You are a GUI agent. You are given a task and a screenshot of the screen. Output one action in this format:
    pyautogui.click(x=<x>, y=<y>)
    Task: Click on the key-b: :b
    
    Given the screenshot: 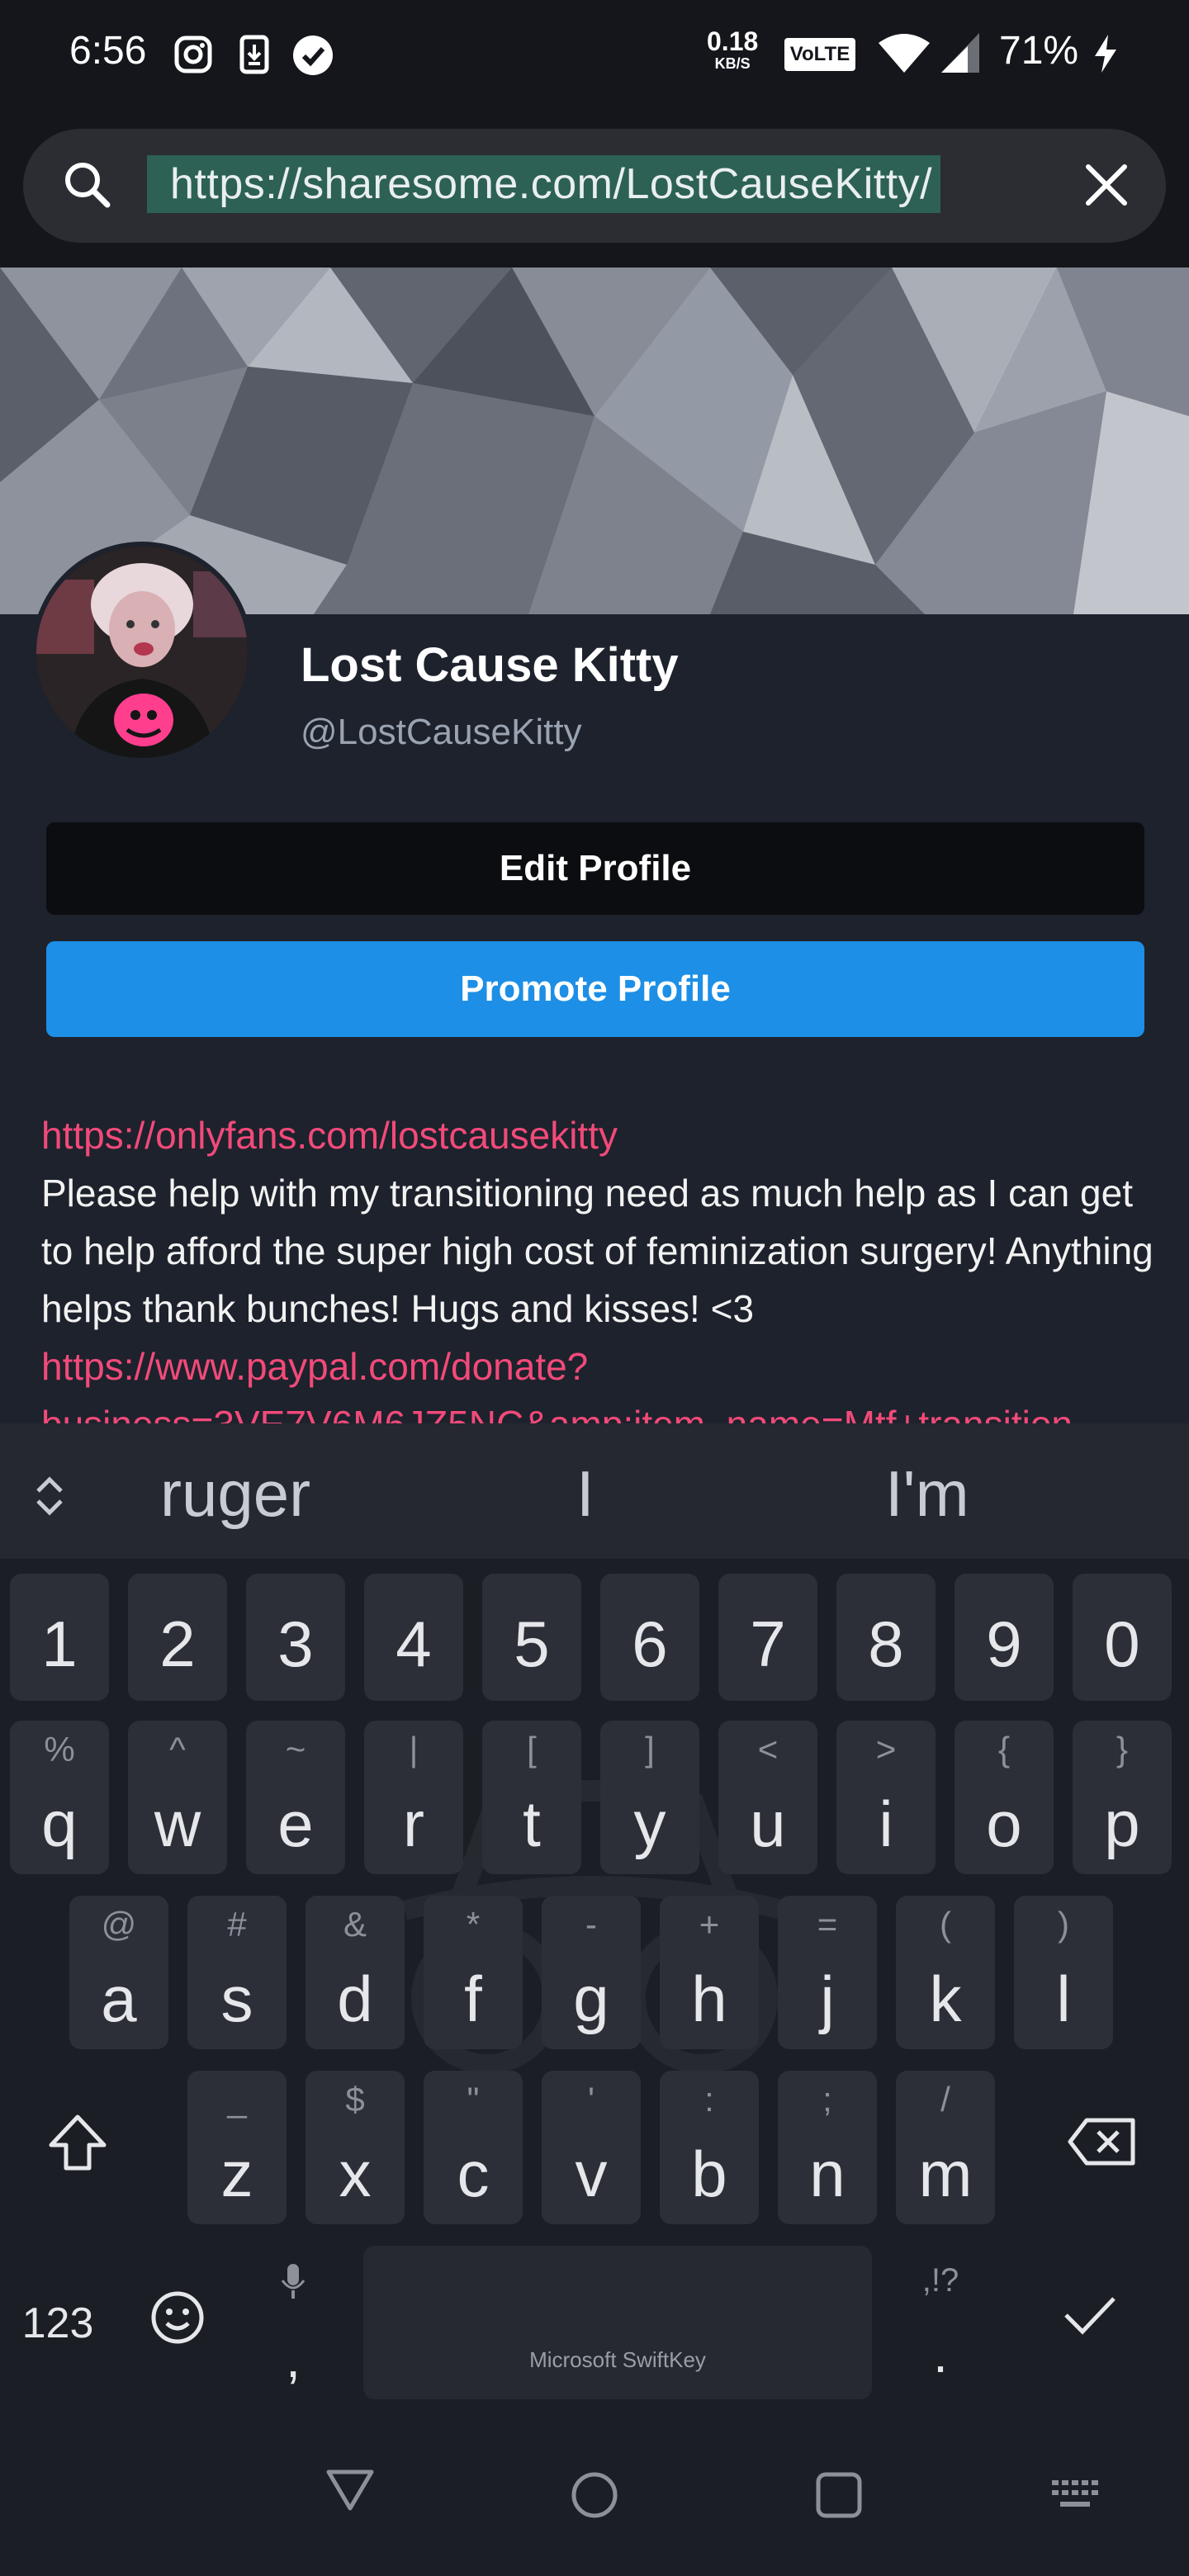 What is the action you would take?
    pyautogui.click(x=709, y=2147)
    